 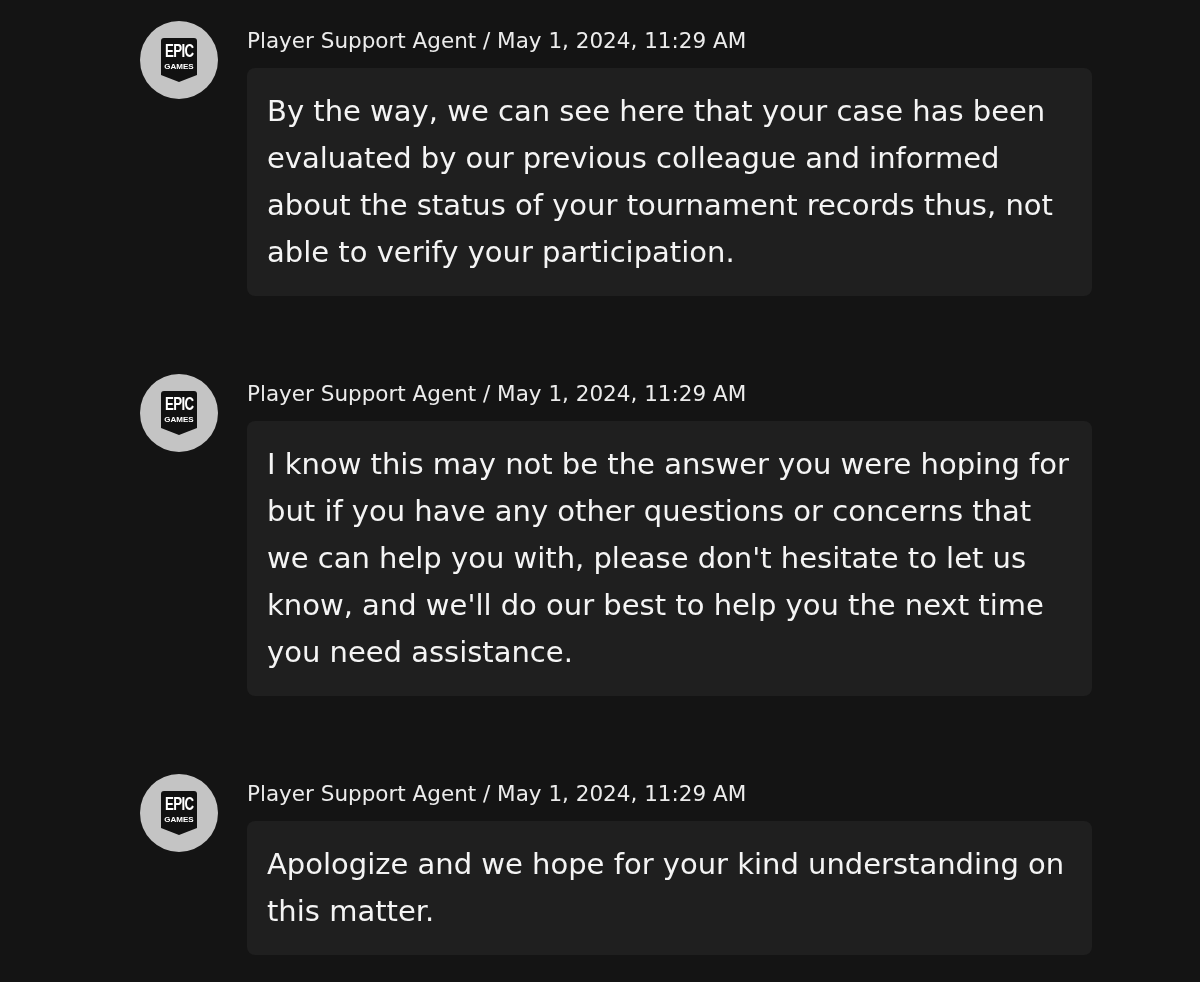 I want to click on message-text: By the way, we can see here that your case has been evaluated by our previous colleague and informed about the status of your tournament records thus, not able to verify your participation., so click(x=660, y=182).